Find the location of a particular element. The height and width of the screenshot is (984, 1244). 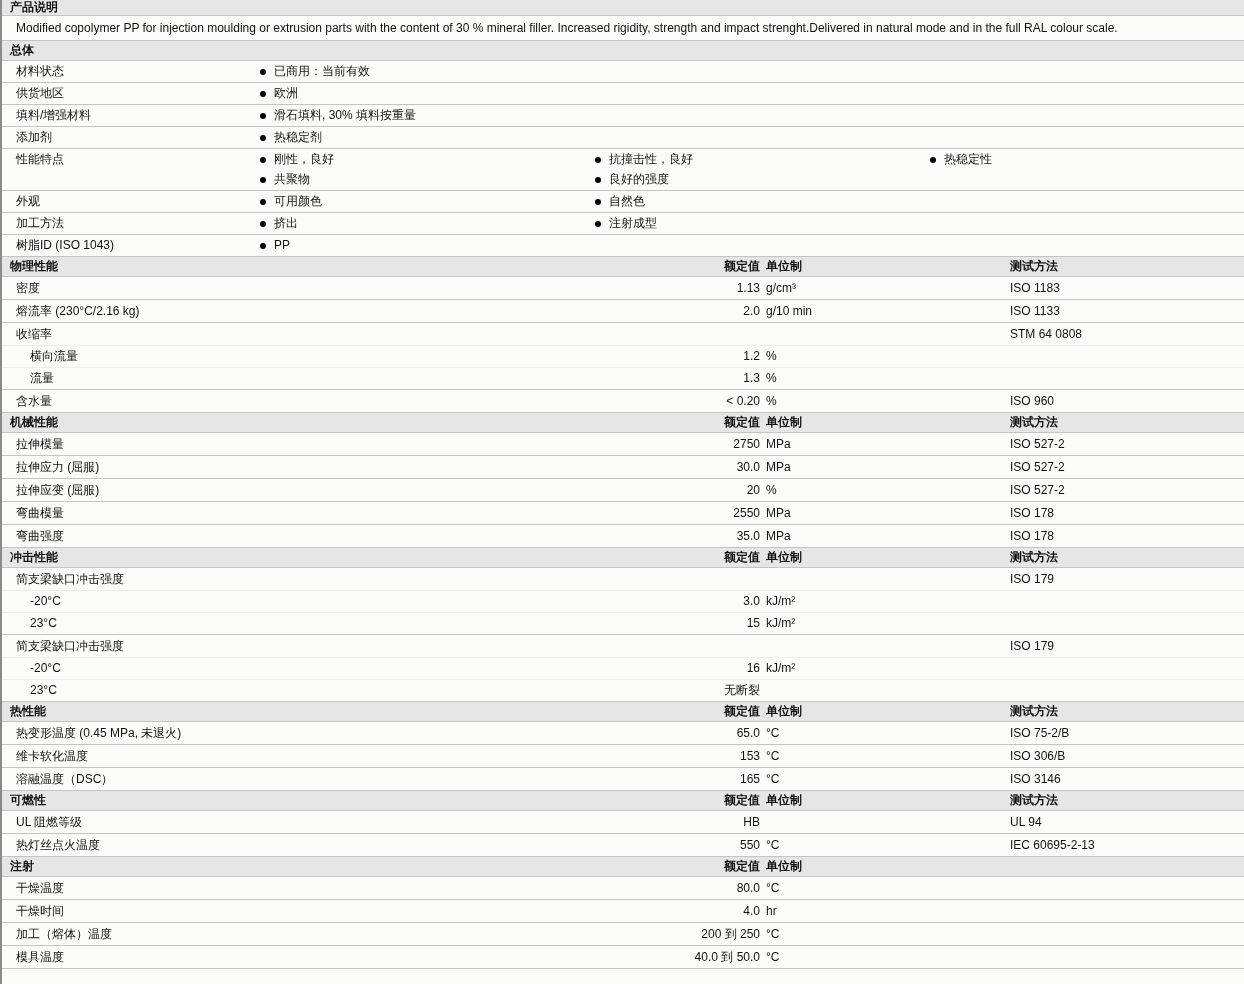

property-label: 干燥温度 is located at coordinates (40, 888).